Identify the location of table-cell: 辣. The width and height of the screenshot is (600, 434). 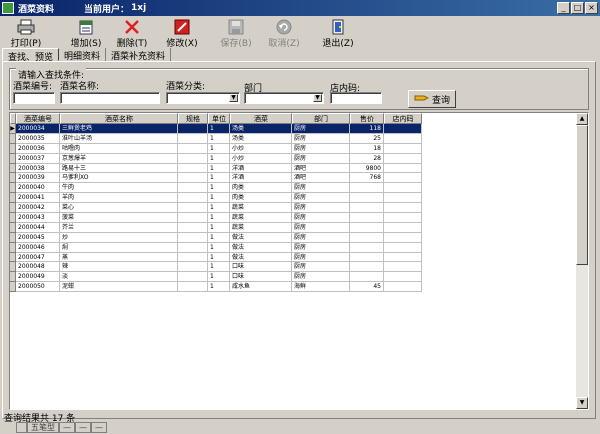
(119, 267).